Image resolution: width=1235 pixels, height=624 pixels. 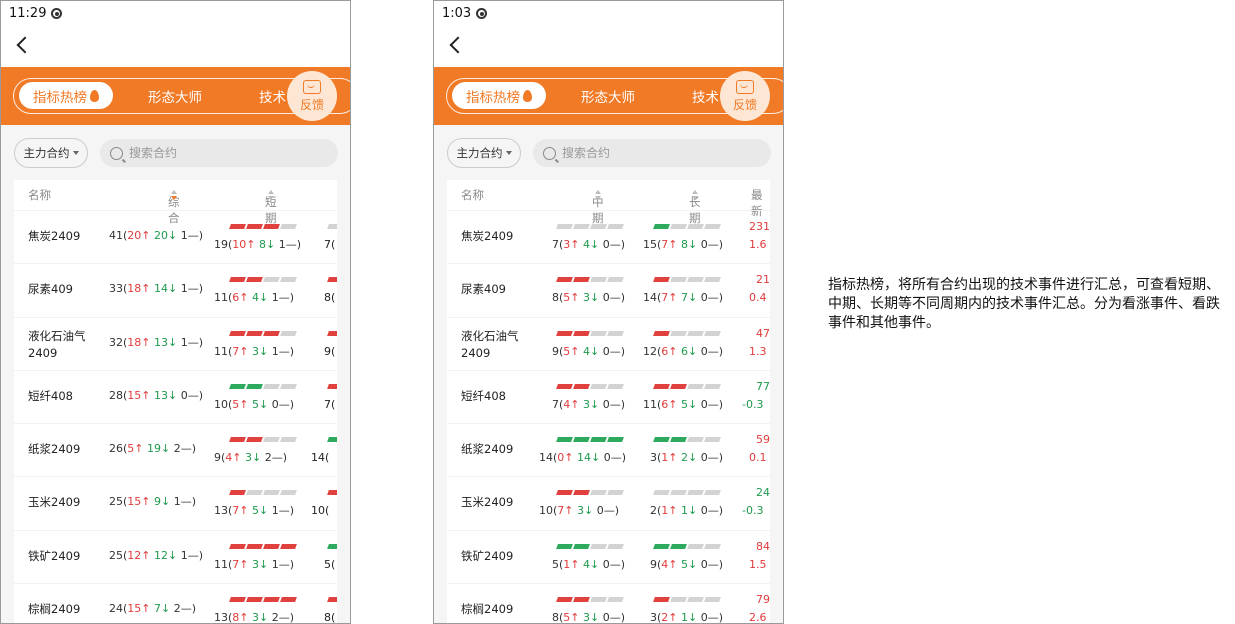 What do you see at coordinates (175, 396) in the screenshot?
I see `table-row: 短纤408 28(15↑ 13↓ 0—) 10(5↑ 5↓ 0—) 7(` at bounding box center [175, 396].